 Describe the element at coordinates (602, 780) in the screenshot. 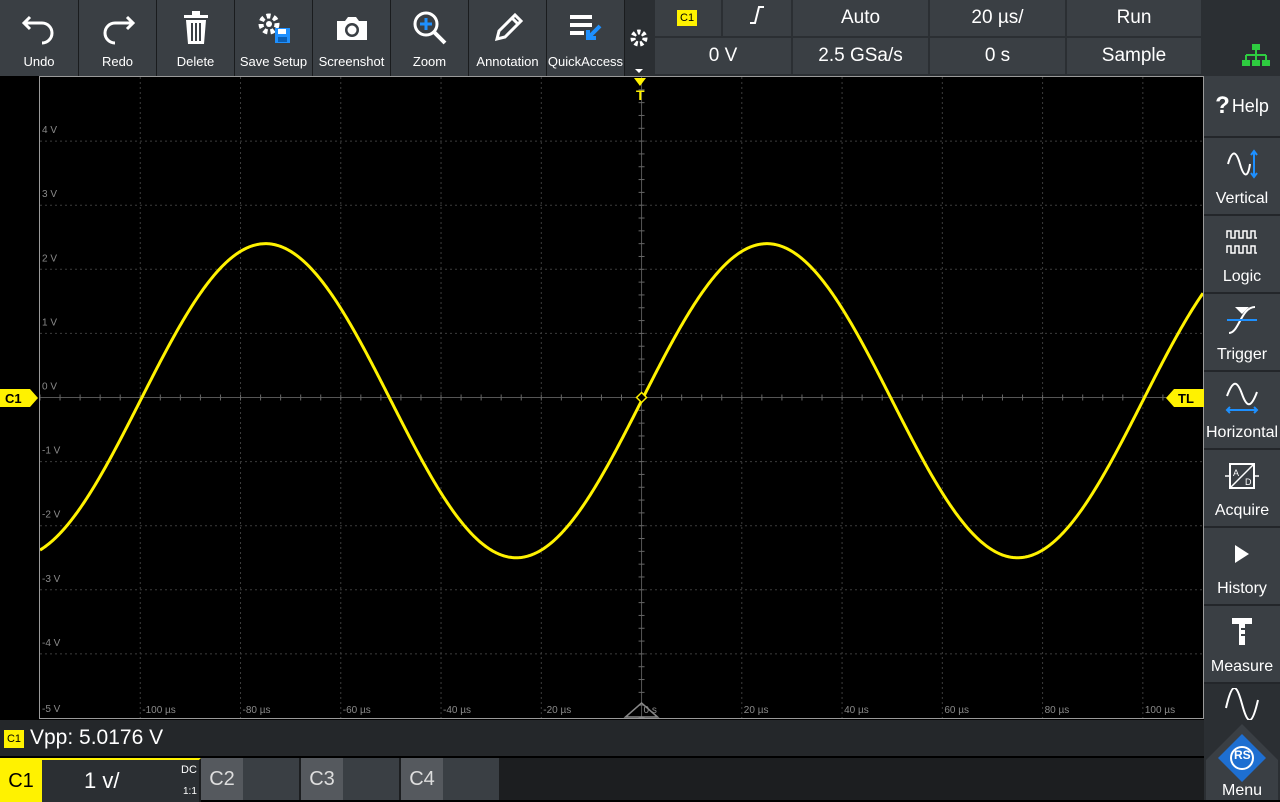

I see `channel-bar: C1 1 v/ DC 1:1 C2 C3 C4` at that location.